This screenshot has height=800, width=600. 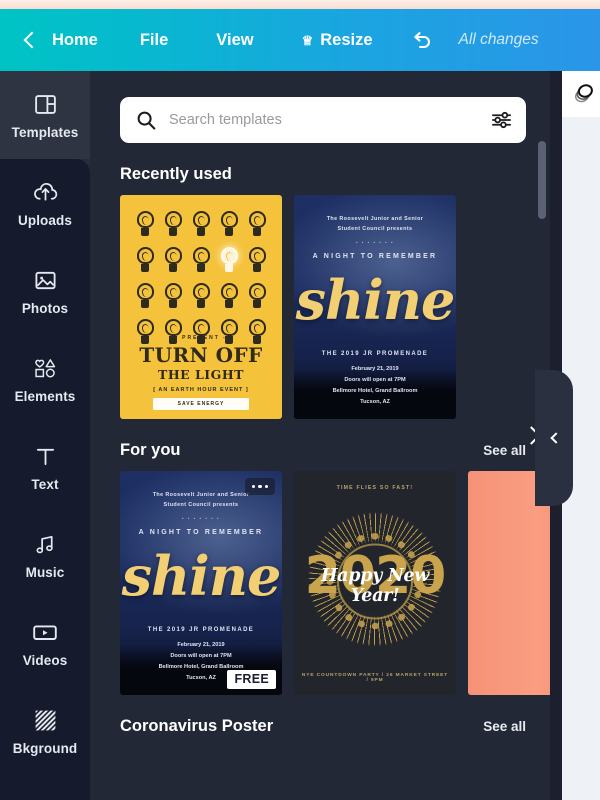 What do you see at coordinates (542, 180) in the screenshot?
I see `scrollbar-thumb` at bounding box center [542, 180].